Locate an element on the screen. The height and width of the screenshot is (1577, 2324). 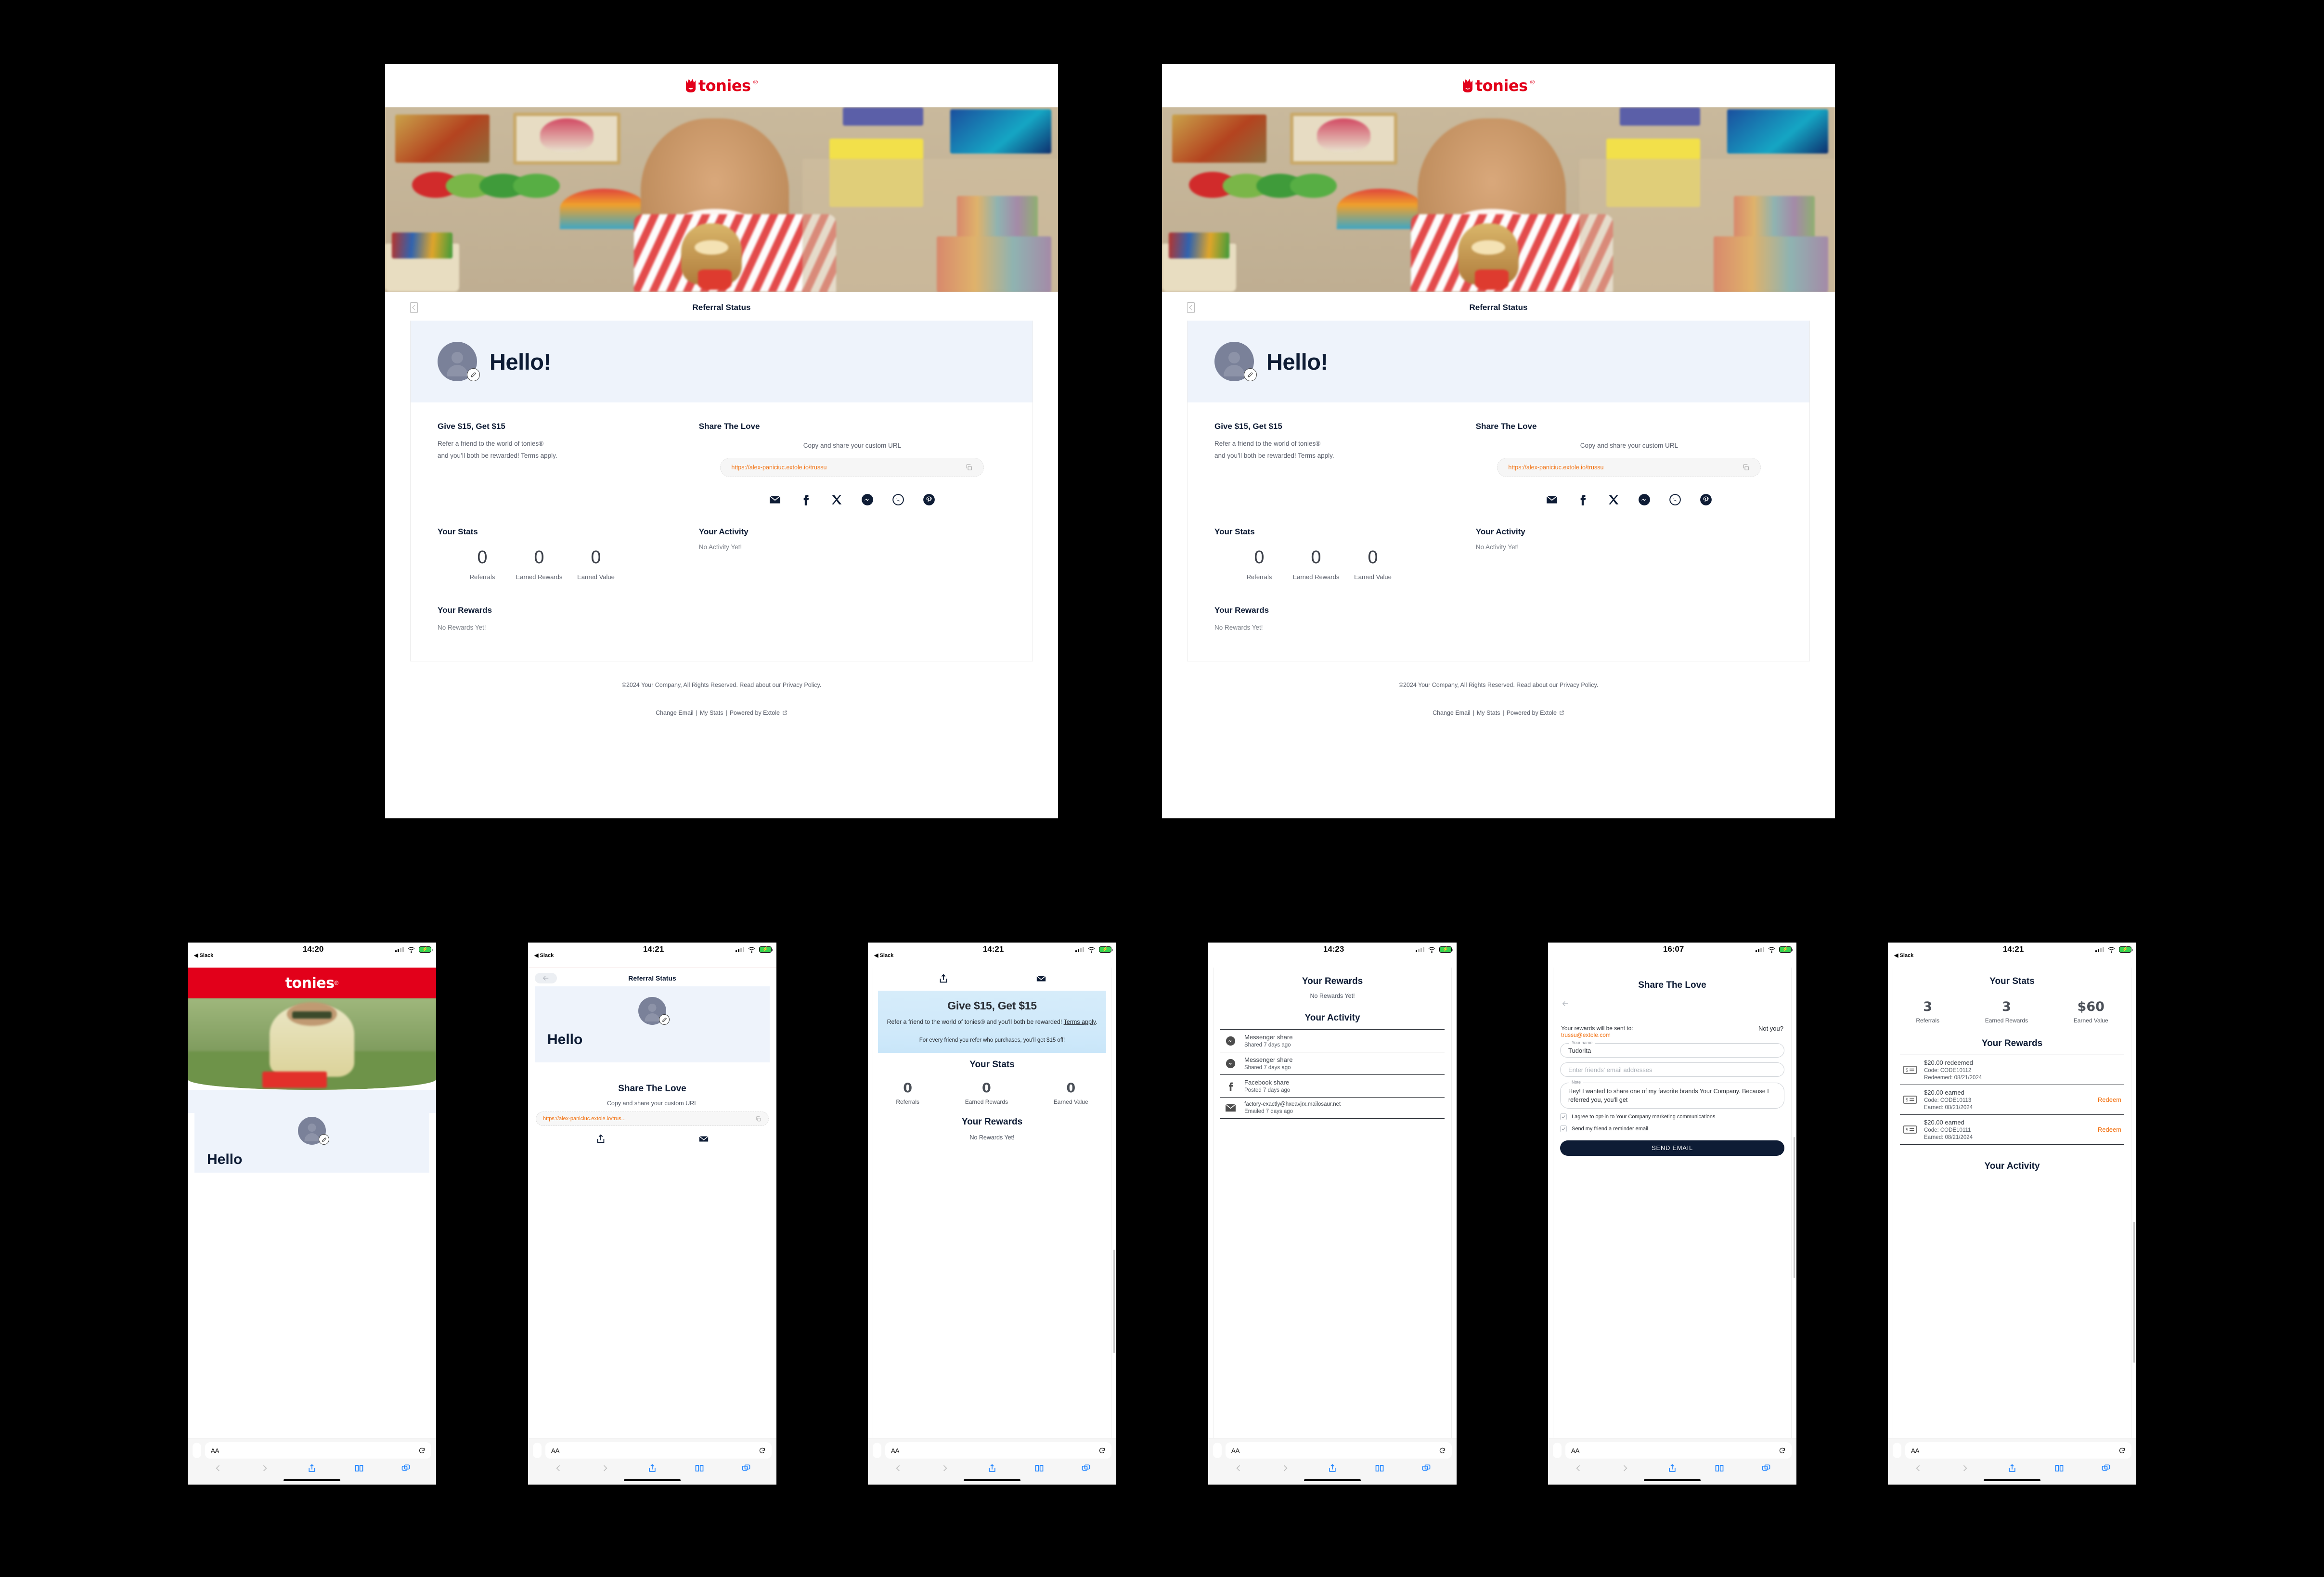
name-field: Your name Tudorita is located at coordinates (1672, 1049).